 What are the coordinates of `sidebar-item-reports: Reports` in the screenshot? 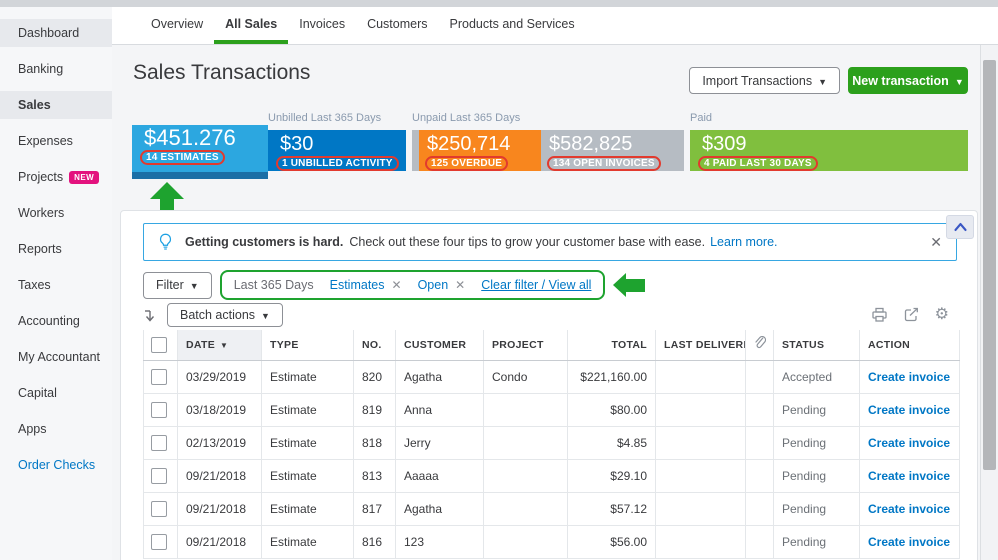 It's located at (56, 249).